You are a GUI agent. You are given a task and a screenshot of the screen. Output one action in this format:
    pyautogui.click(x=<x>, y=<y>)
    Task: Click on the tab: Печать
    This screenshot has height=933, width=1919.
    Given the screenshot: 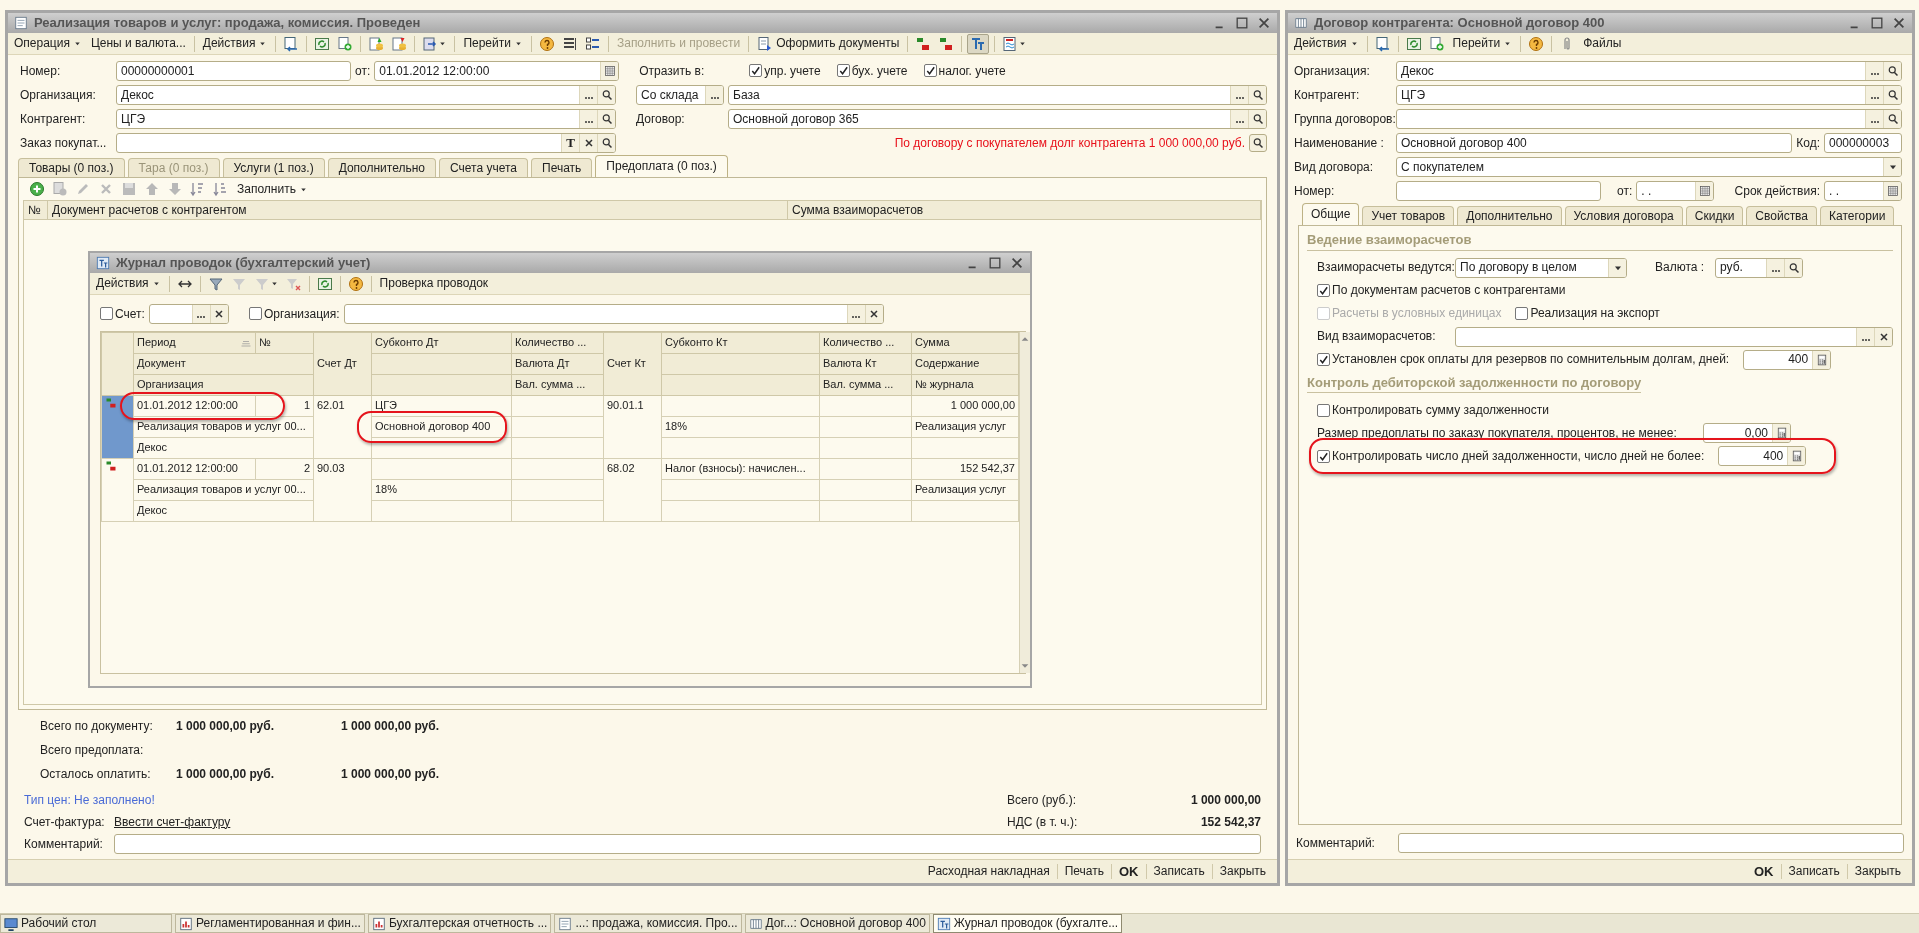 What is the action you would take?
    pyautogui.click(x=562, y=167)
    